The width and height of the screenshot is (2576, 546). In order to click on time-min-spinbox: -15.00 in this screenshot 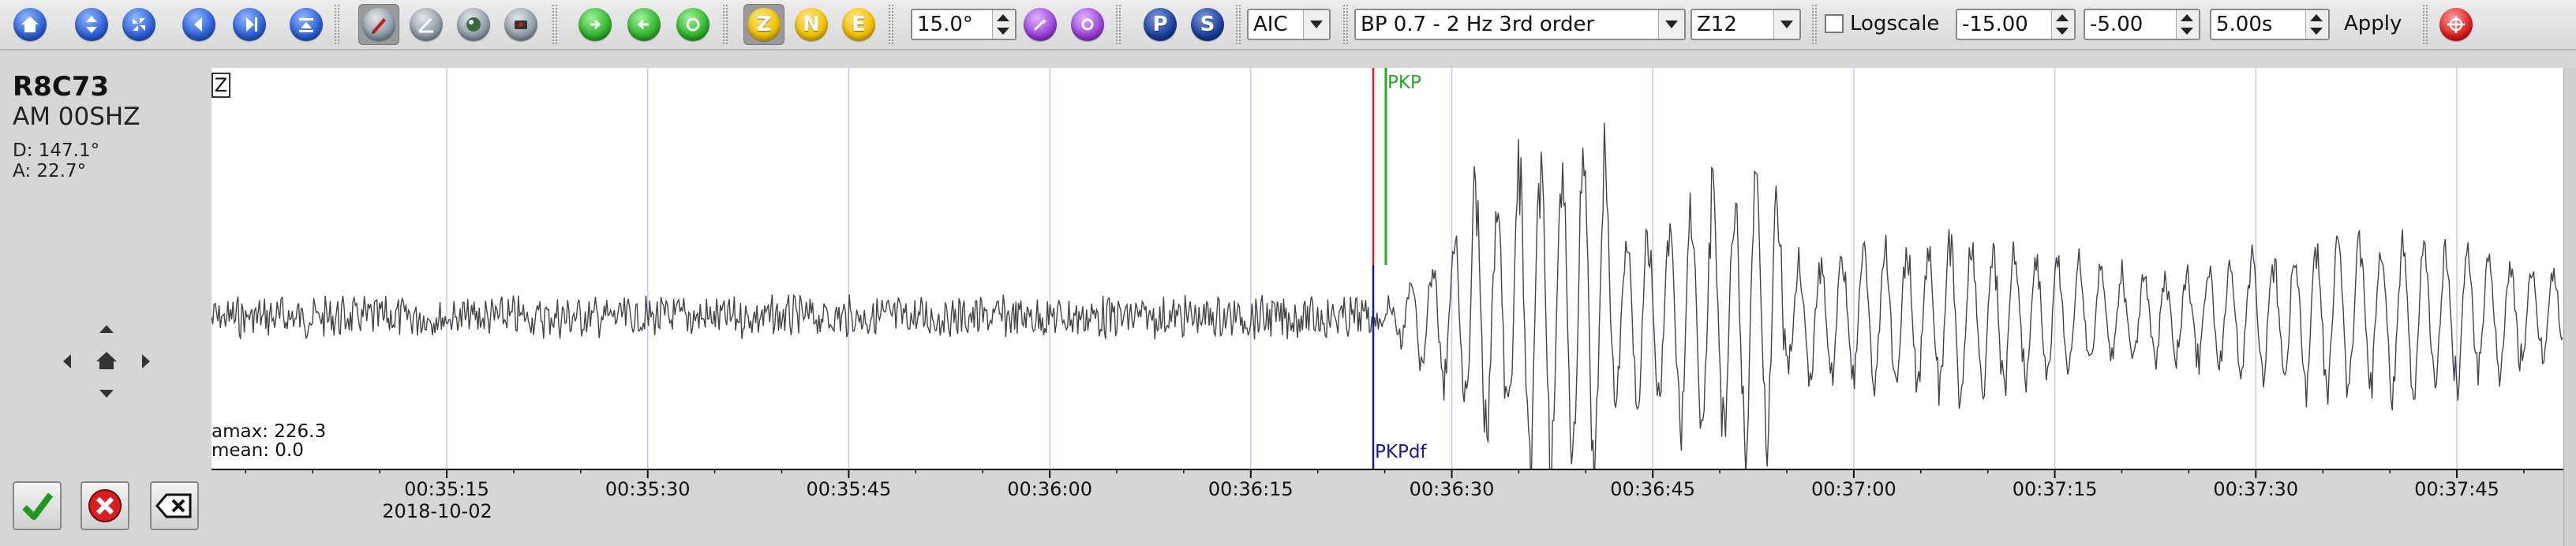, I will do `click(2016, 24)`.